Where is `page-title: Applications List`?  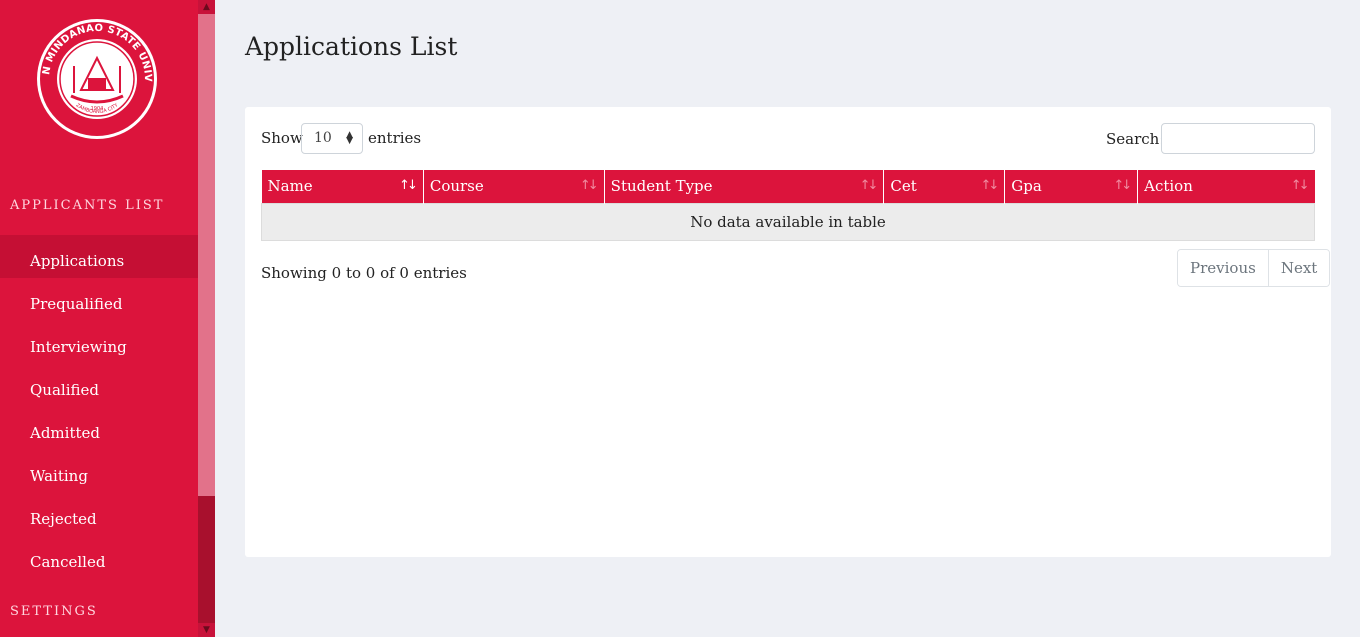 page-title: Applications List is located at coordinates (351, 46).